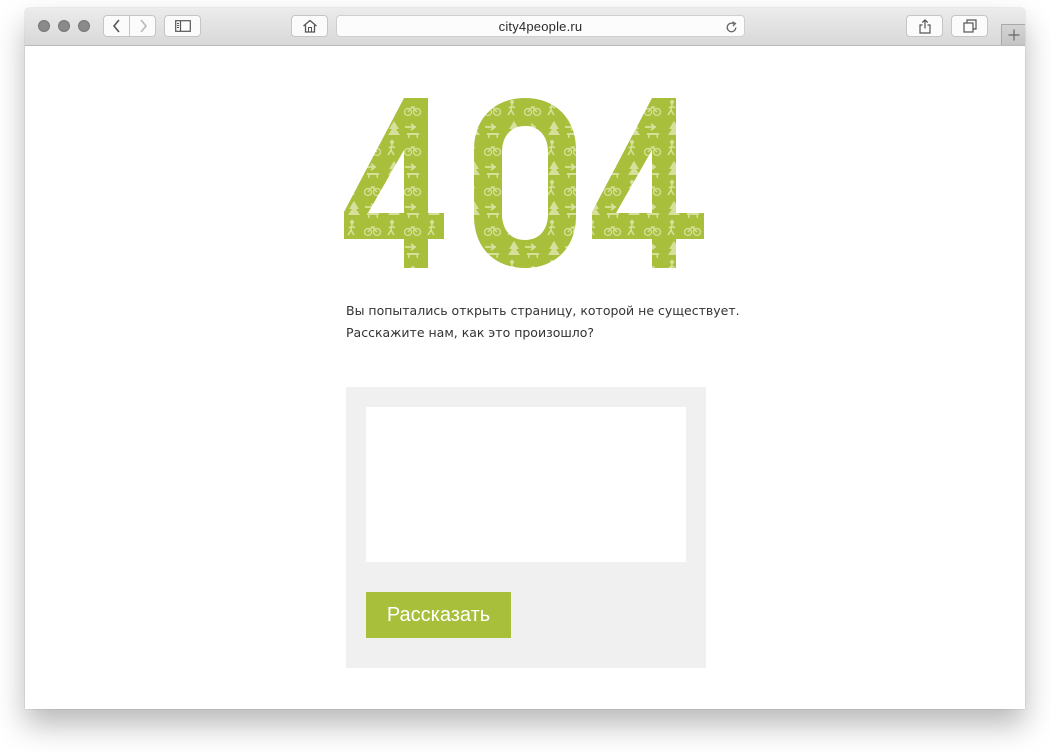 The height and width of the screenshot is (754, 1050). I want to click on forward-arrow-icon, so click(143, 26).